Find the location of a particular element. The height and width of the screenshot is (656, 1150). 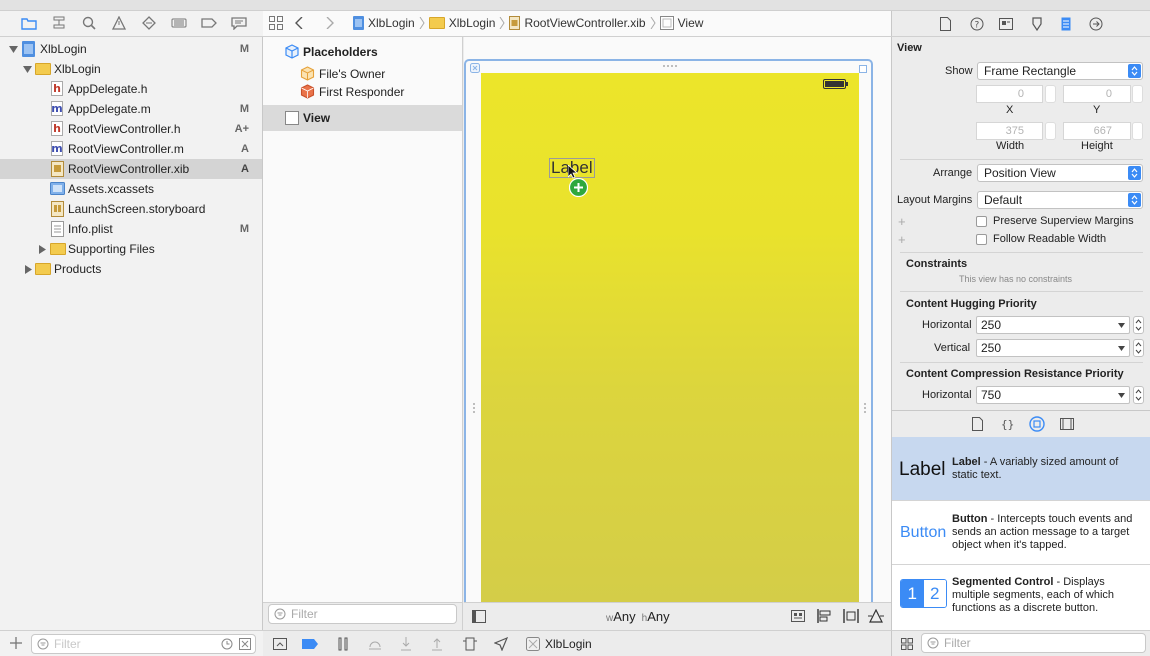

object-library-icon is located at coordinates (1037, 424).